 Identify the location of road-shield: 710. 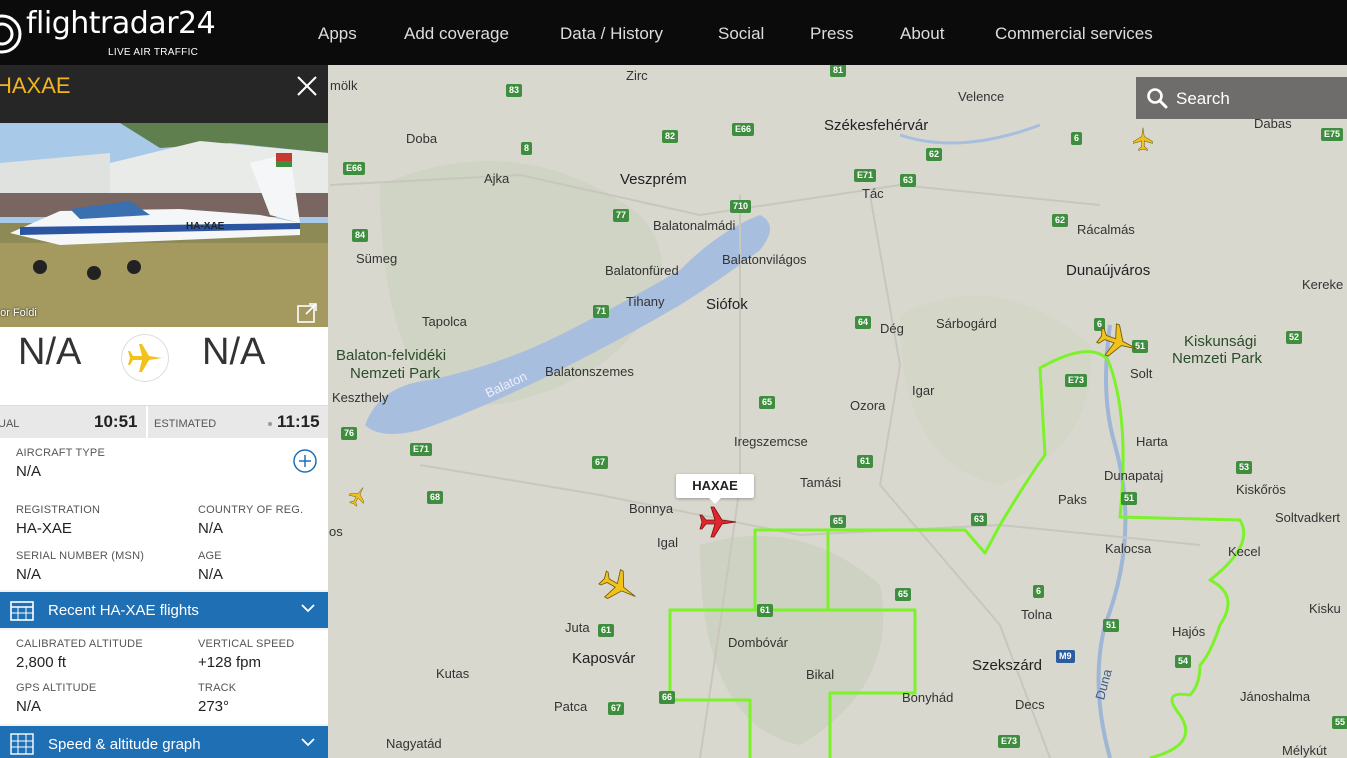
(741, 206).